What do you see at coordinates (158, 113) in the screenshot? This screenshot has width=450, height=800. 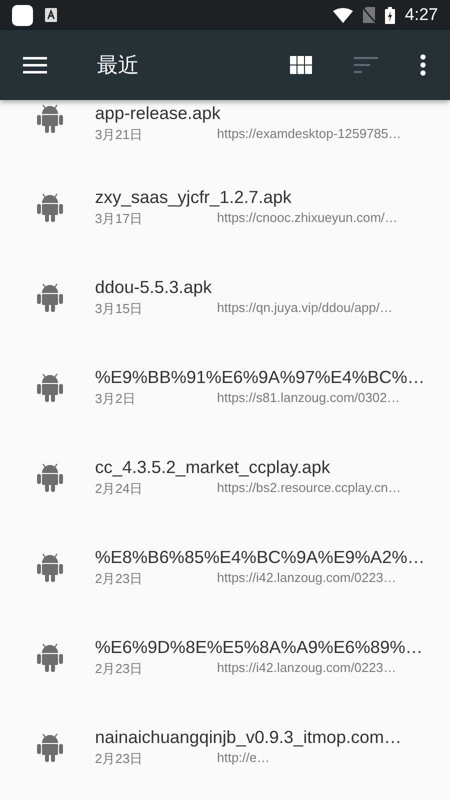 I see `file-name: app-release.apk` at bounding box center [158, 113].